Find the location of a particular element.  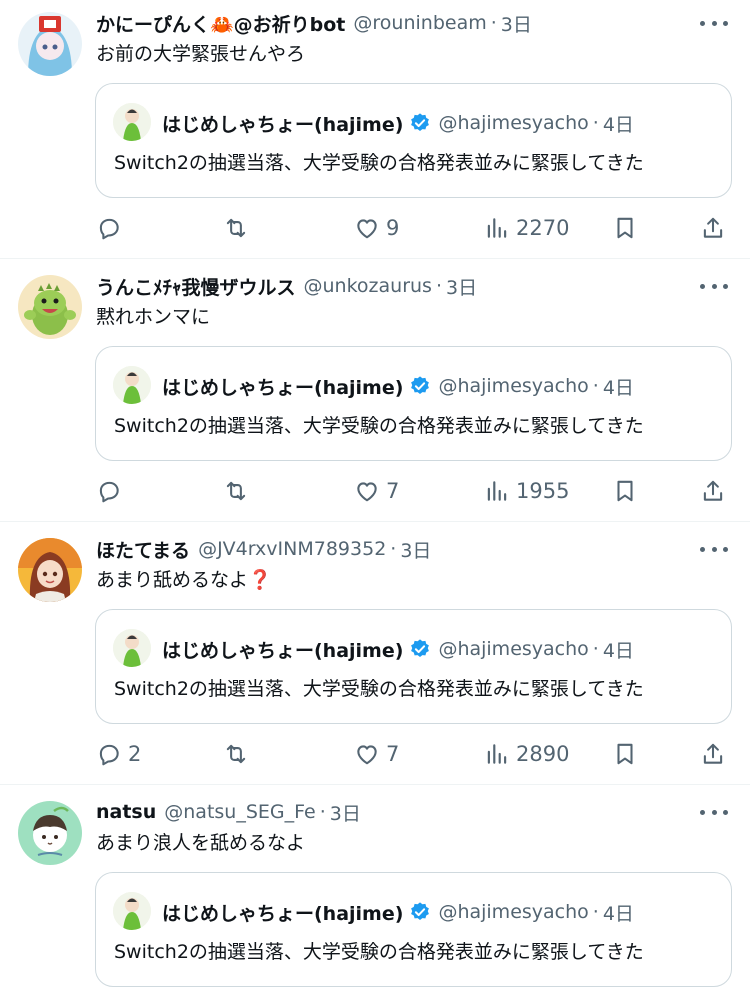

display-name: かにーぴんく🦀@お祈りbot is located at coordinates (220, 23).